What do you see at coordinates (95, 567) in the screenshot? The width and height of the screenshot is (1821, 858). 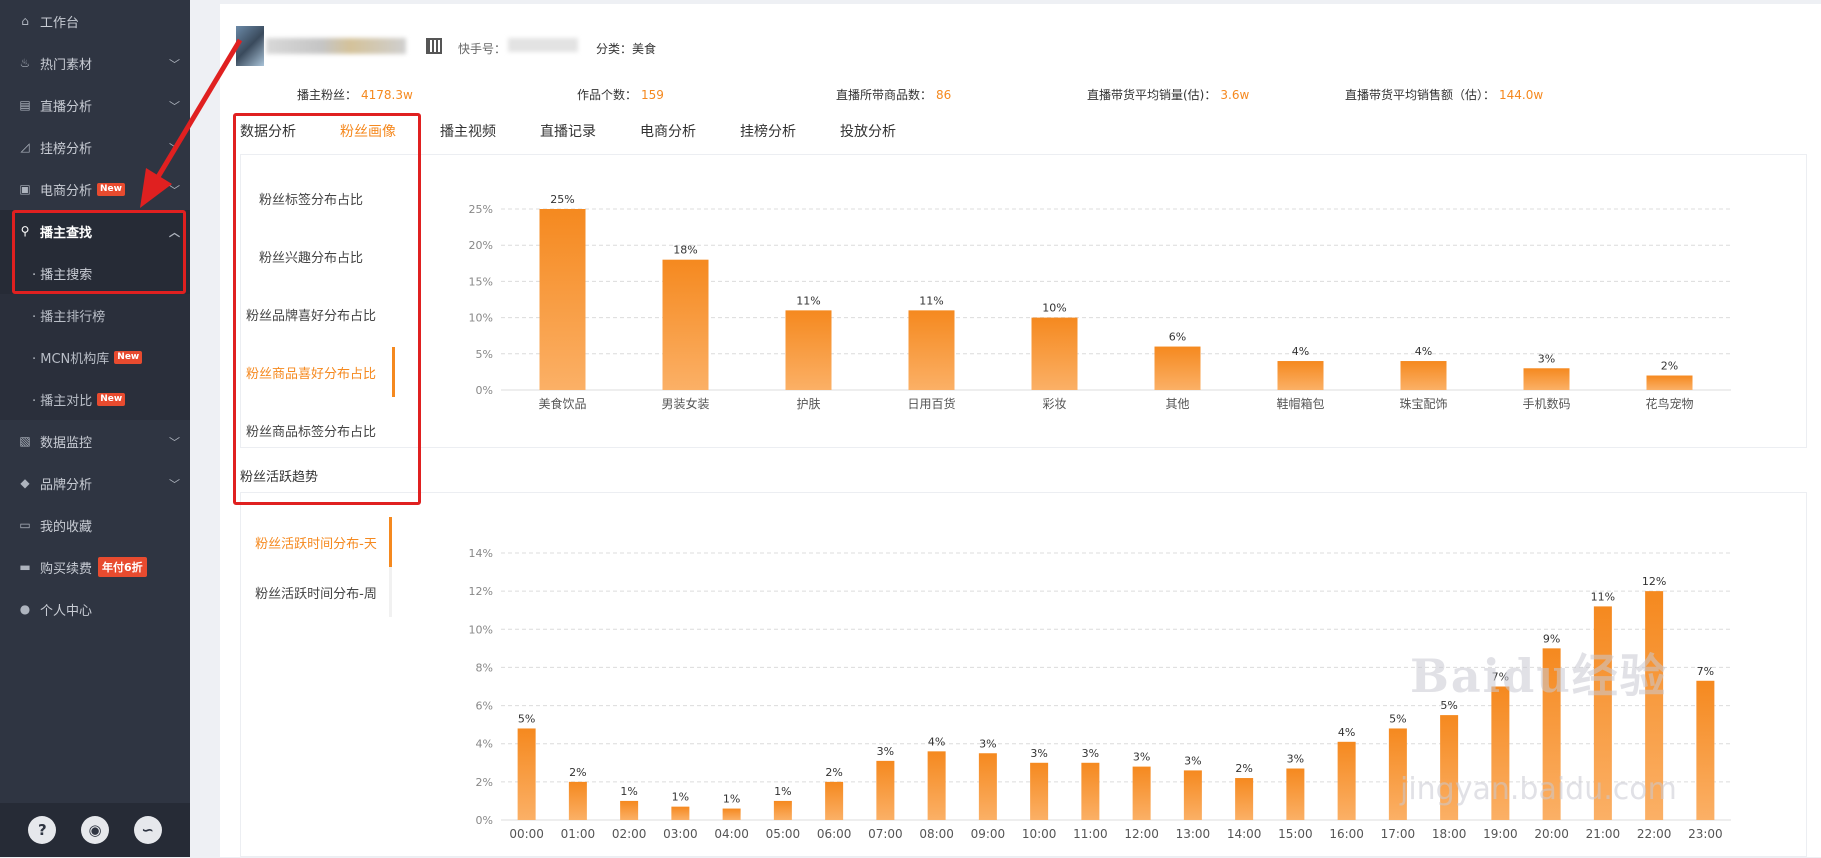 I see `sidebar-item: ▬ 购买续费 年付6折` at bounding box center [95, 567].